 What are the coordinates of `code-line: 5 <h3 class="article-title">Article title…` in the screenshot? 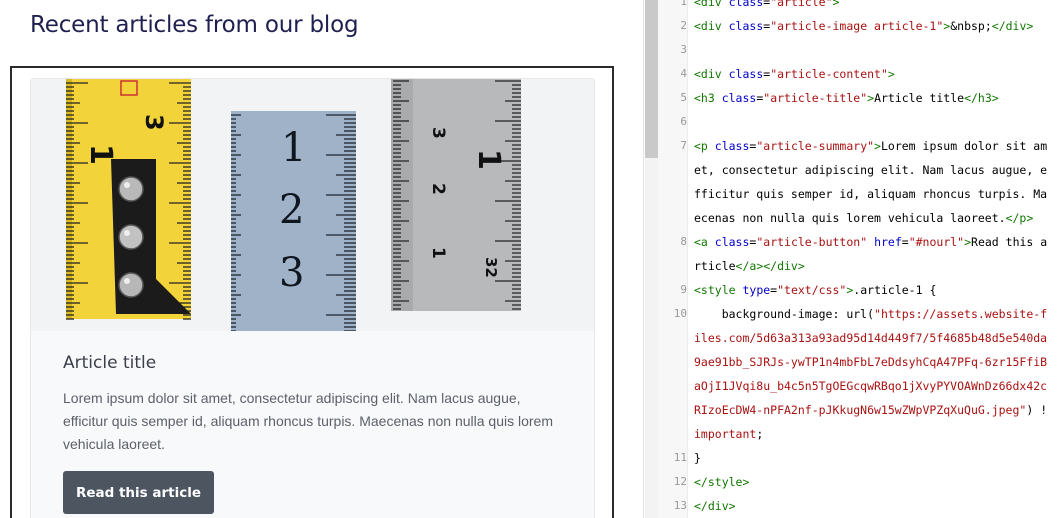 It's located at (859, 98).